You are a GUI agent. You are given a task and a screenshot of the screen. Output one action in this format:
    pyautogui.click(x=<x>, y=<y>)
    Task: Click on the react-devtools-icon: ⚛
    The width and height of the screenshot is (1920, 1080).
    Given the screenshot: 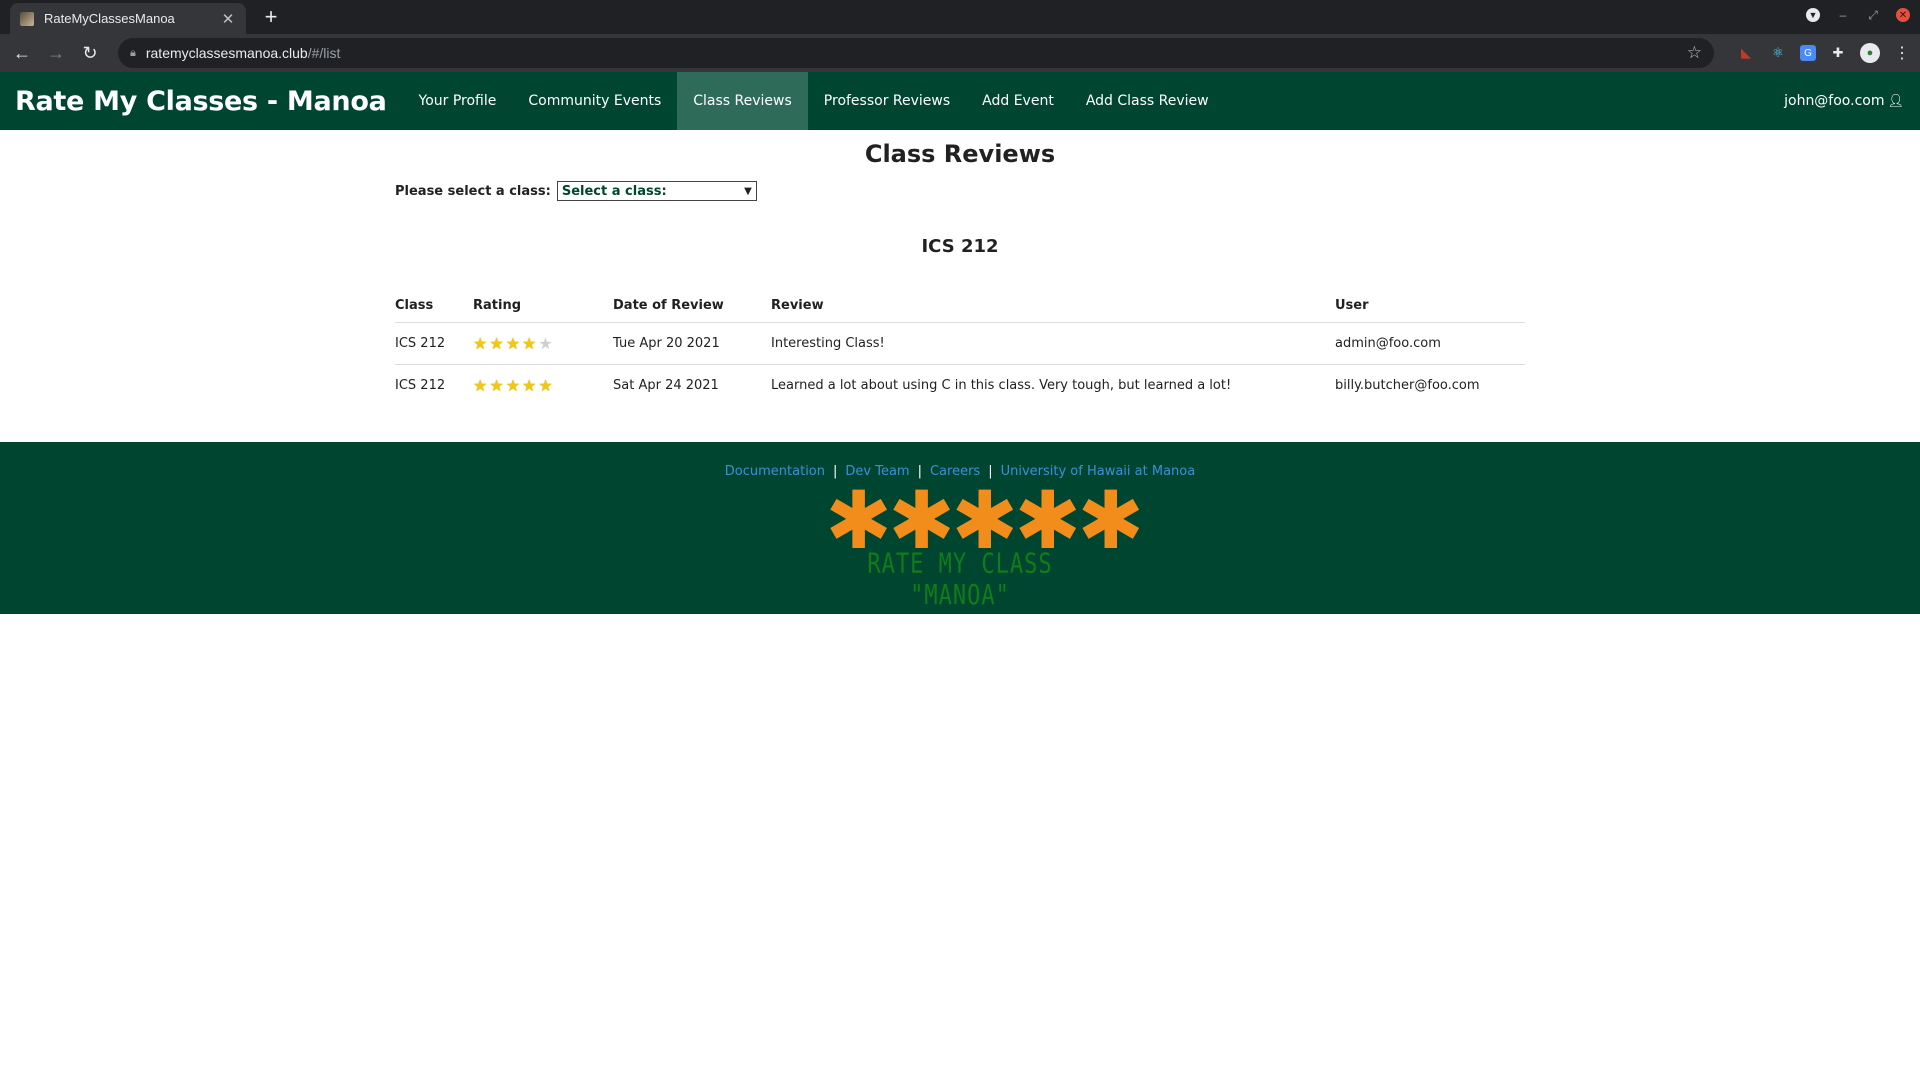 What is the action you would take?
    pyautogui.click(x=1778, y=53)
    